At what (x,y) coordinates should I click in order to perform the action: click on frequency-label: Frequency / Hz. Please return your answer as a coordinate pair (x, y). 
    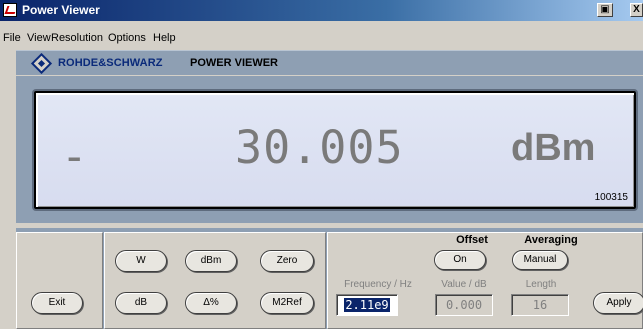
    Looking at the image, I should click on (378, 284).